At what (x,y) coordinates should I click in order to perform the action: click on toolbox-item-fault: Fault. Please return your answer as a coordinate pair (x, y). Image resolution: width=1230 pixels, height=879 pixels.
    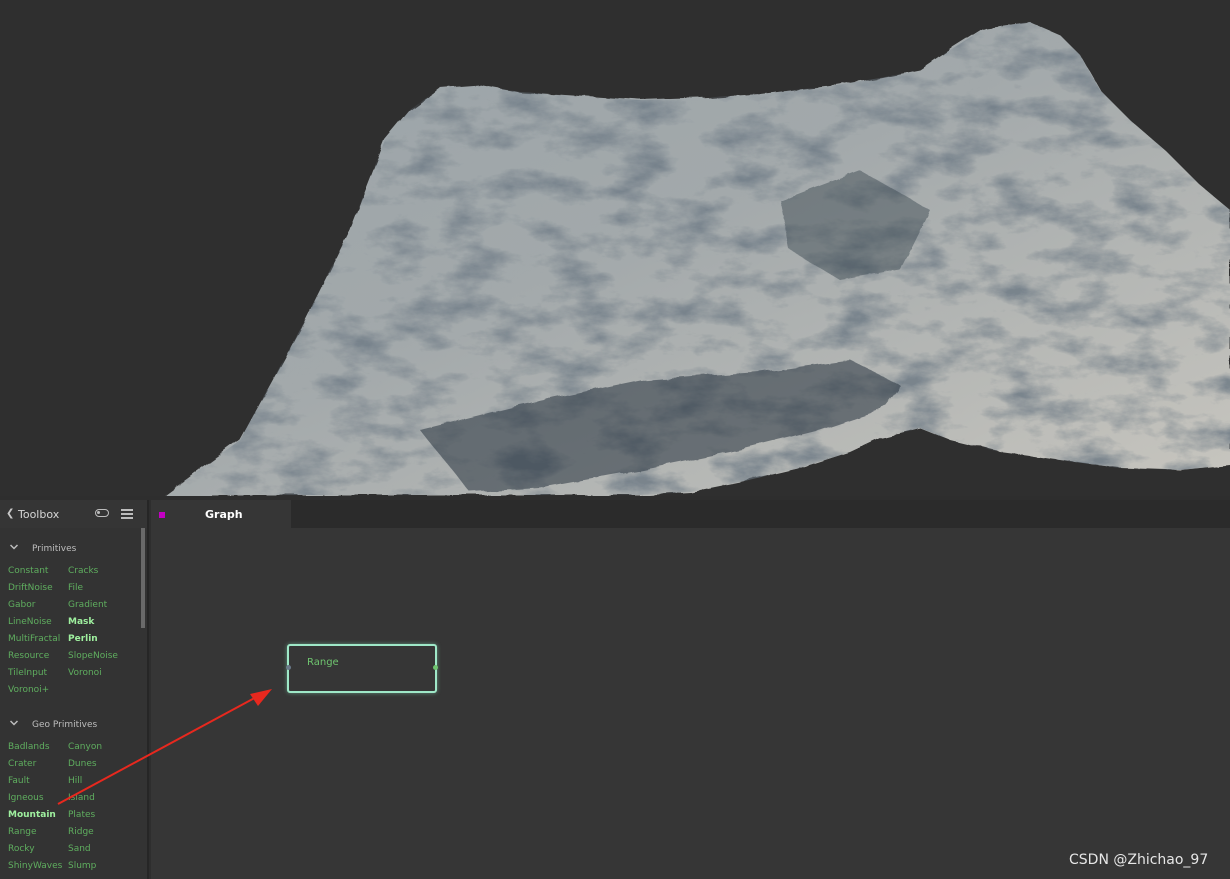
    Looking at the image, I should click on (19, 781).